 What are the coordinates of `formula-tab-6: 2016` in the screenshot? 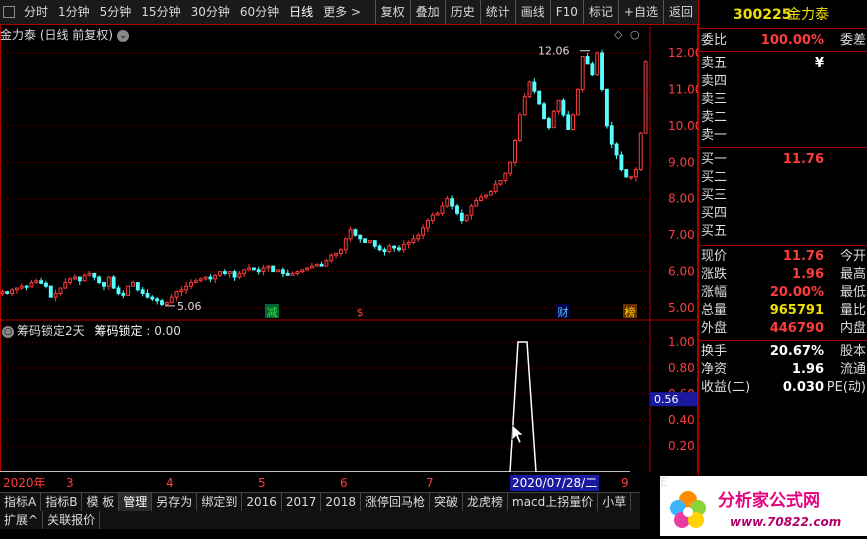 It's located at (262, 502).